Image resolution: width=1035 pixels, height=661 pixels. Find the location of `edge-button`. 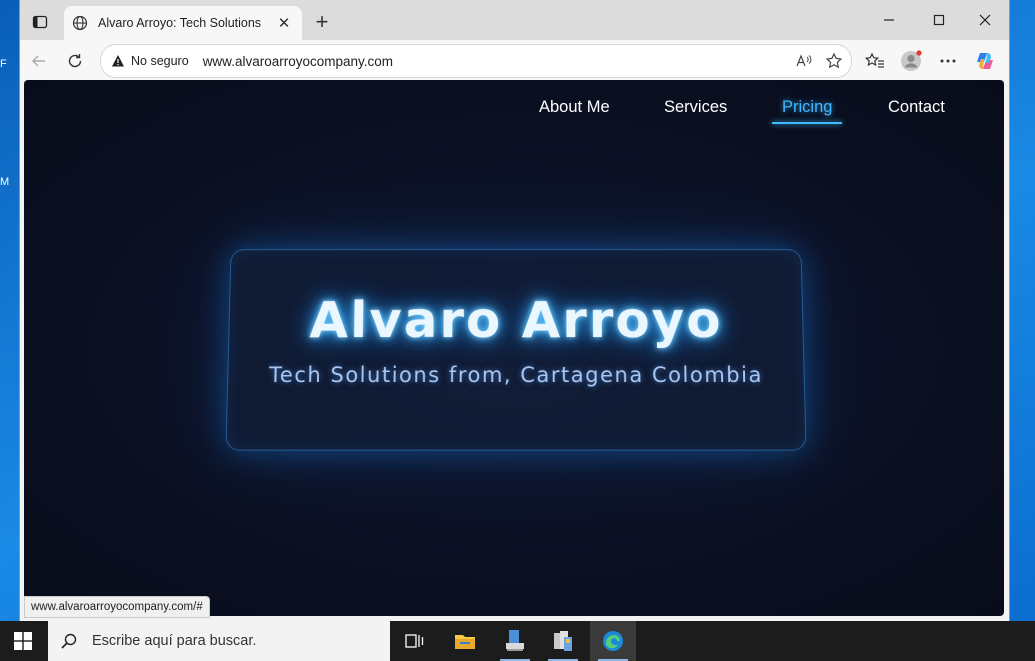

edge-button is located at coordinates (613, 641).